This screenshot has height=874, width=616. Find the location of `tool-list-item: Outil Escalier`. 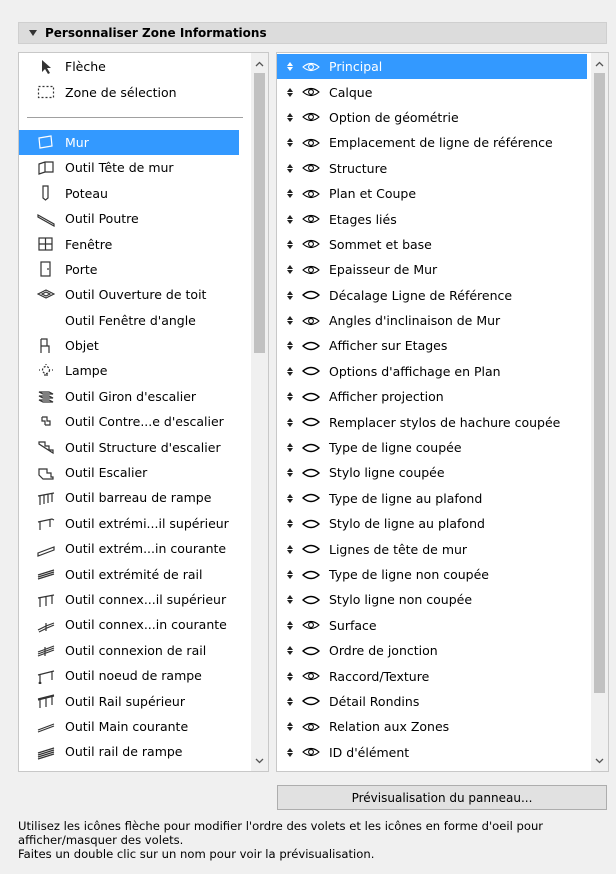

tool-list-item: Outil Escalier is located at coordinates (129, 472).